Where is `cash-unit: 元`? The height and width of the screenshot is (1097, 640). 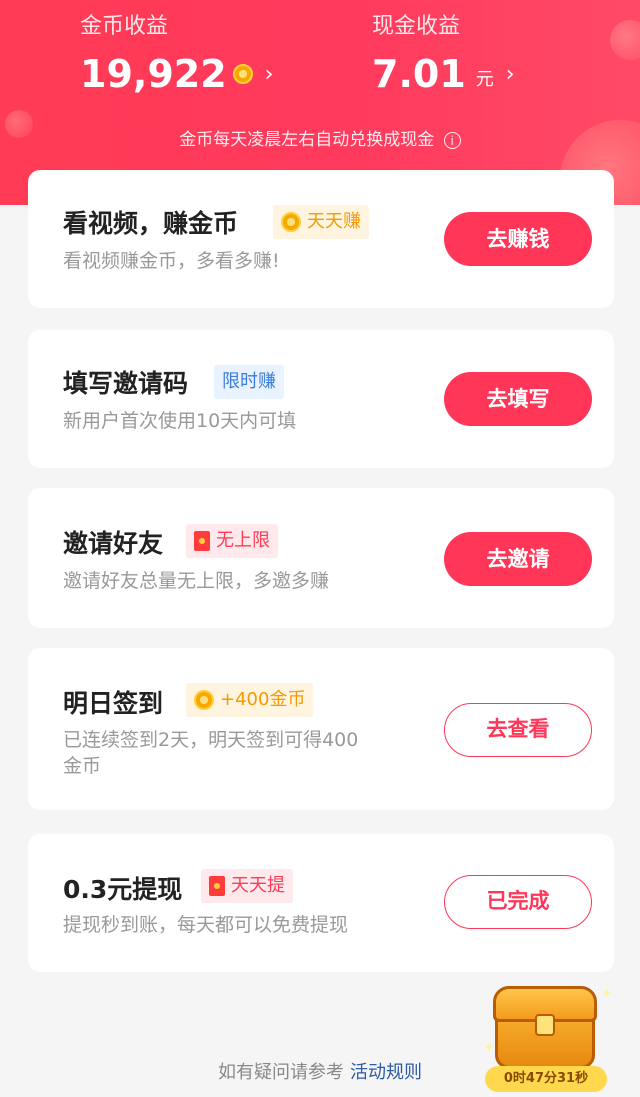 cash-unit: 元 is located at coordinates (484, 79).